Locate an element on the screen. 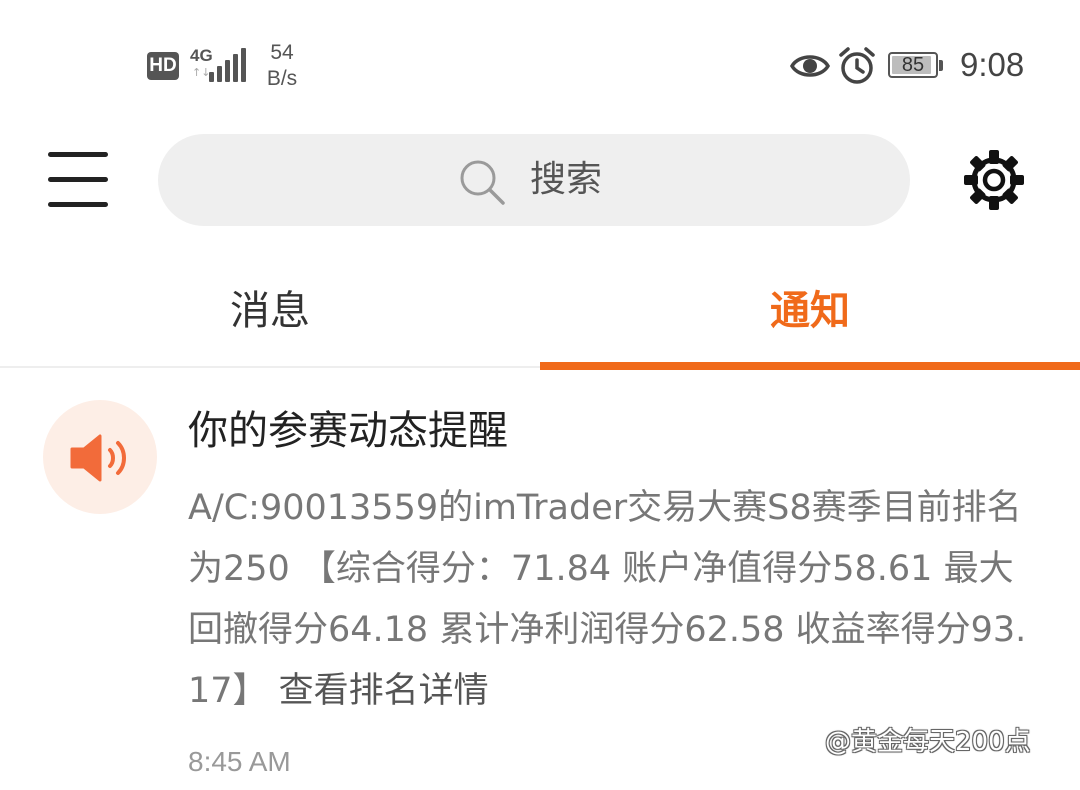 The width and height of the screenshot is (1080, 790). active-tab-indicator is located at coordinates (810, 366).